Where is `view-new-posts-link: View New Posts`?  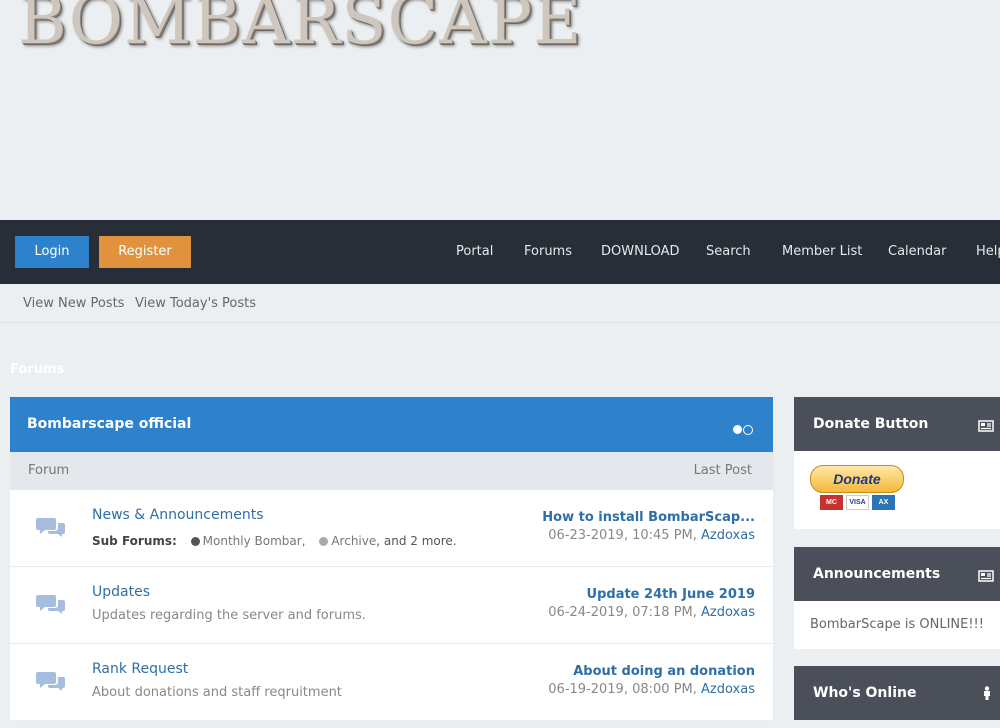 view-new-posts-link: View New Posts is located at coordinates (73, 303).